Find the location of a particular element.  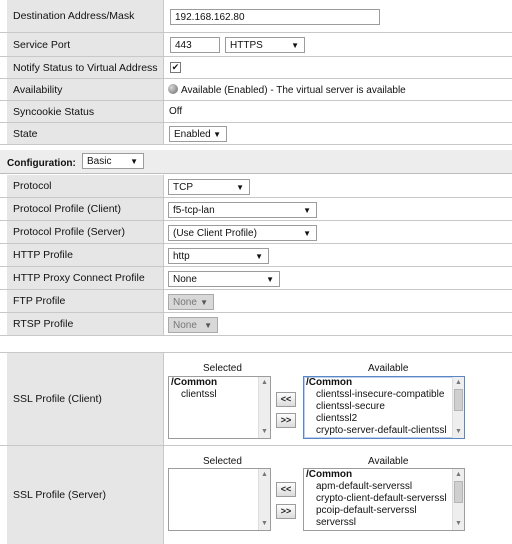

http-profile-label: HTTP Profile is located at coordinates (85, 255).